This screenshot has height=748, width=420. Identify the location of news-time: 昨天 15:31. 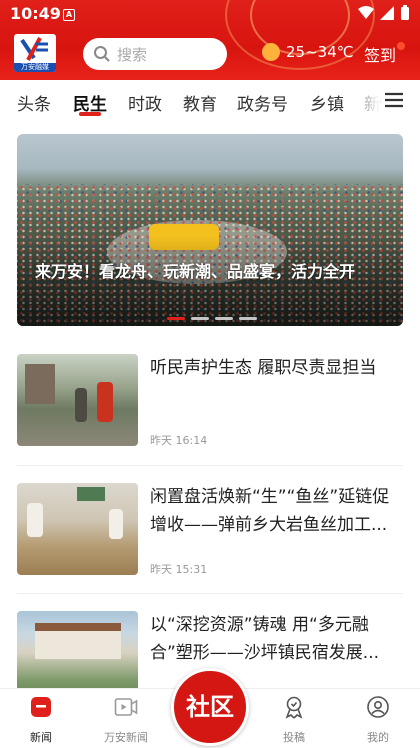
(179, 569).